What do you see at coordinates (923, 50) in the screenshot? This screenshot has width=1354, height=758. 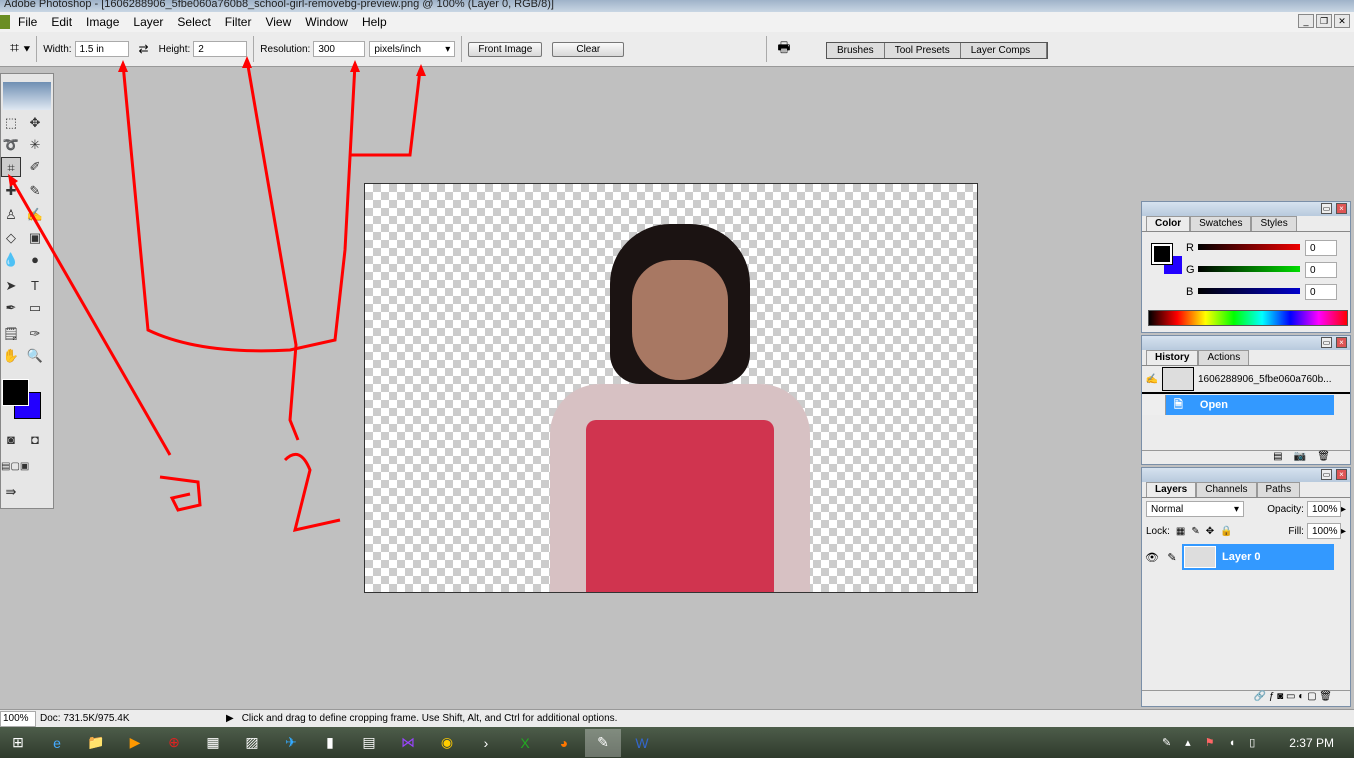 I see `well-tool-presets: Tool Presets` at bounding box center [923, 50].